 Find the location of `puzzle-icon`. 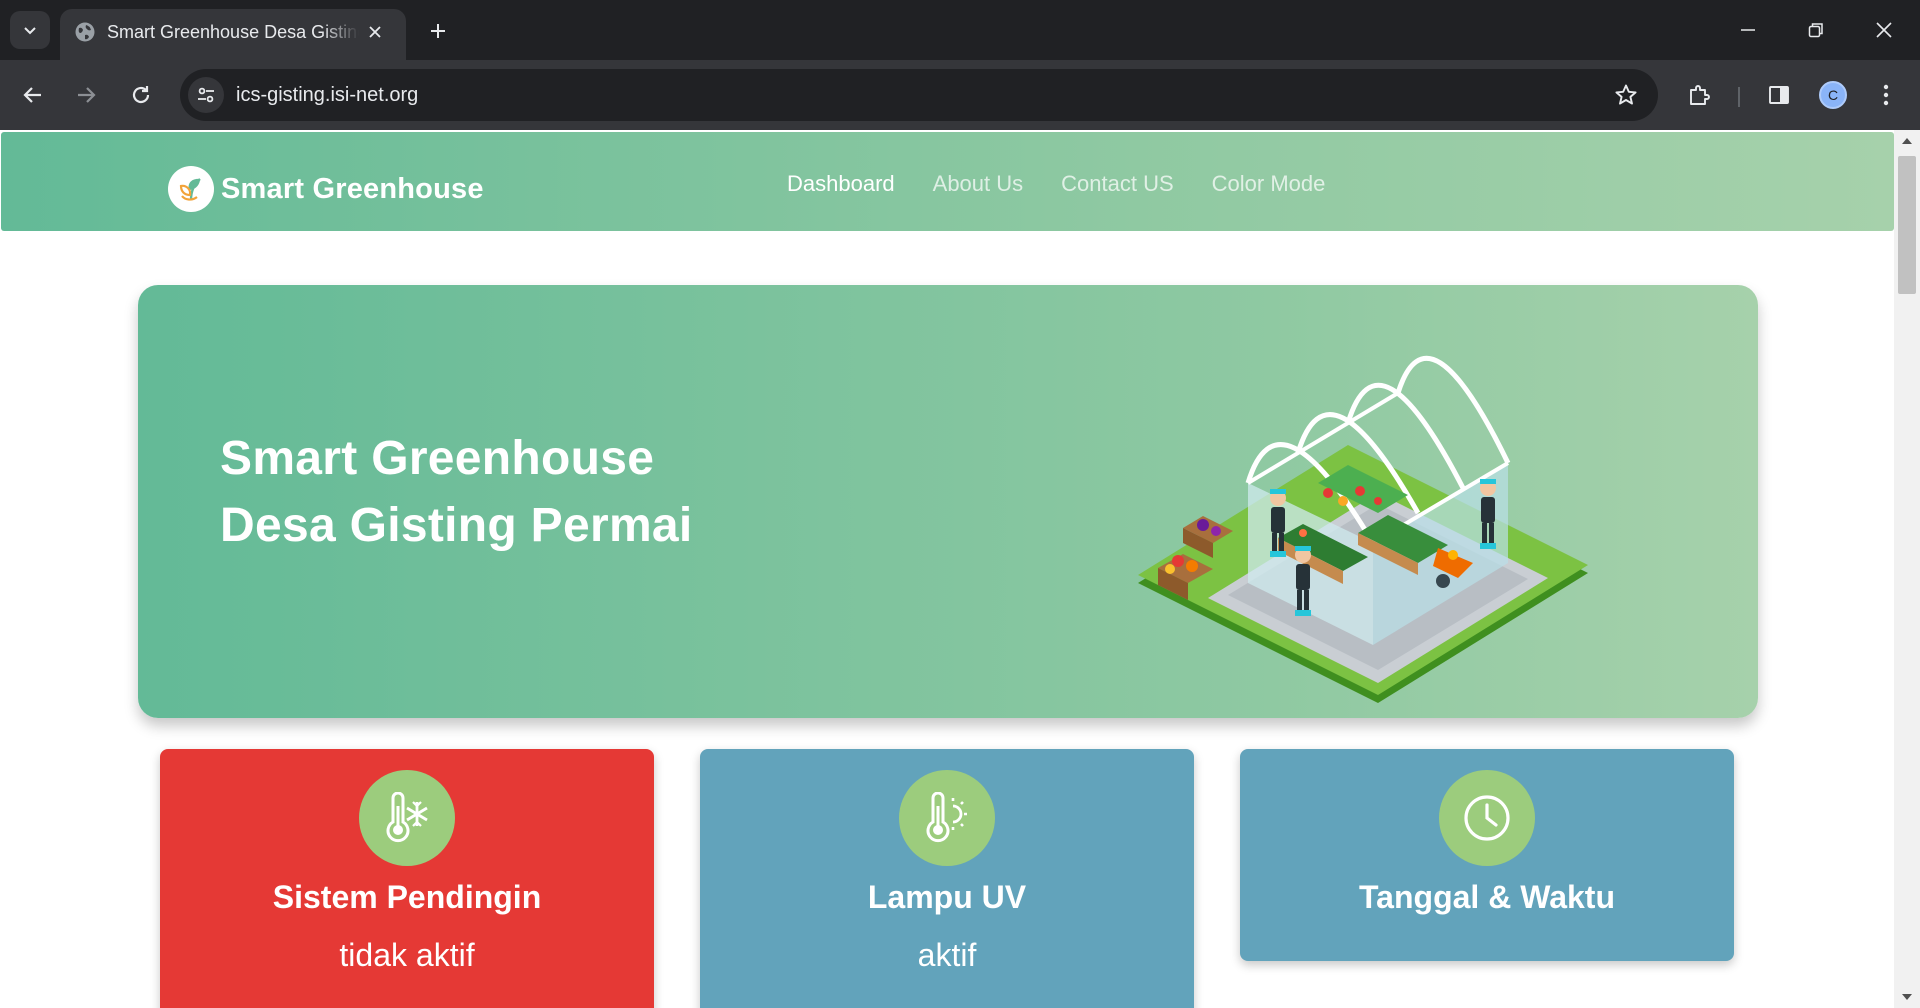

puzzle-icon is located at coordinates (1700, 95).